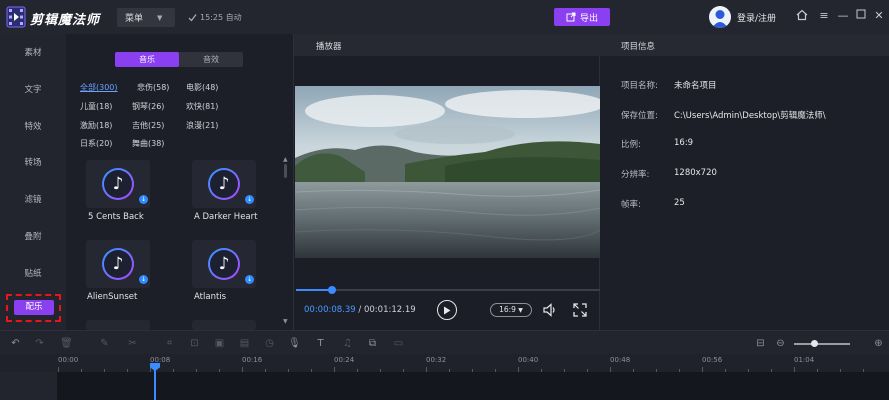 The height and width of the screenshot is (400, 889). What do you see at coordinates (65, 20) in the screenshot?
I see `app-title: 剪辑魔法师` at bounding box center [65, 20].